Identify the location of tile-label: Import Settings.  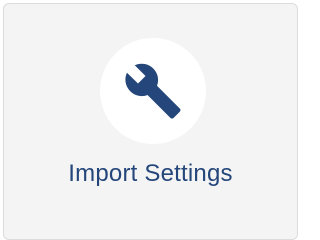
(150, 173).